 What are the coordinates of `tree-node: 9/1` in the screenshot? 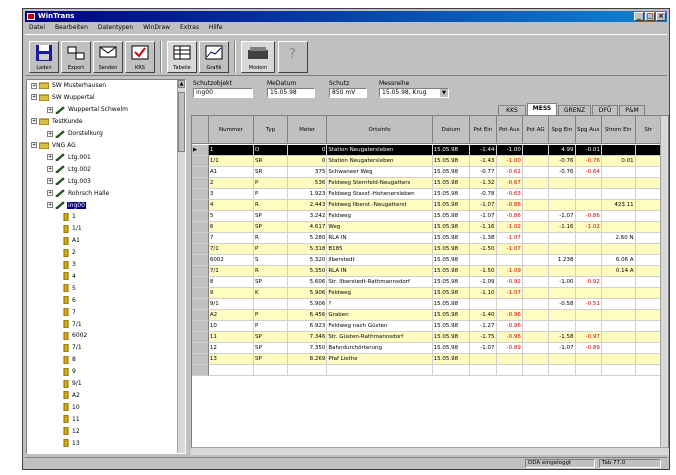 It's located at (73, 383).